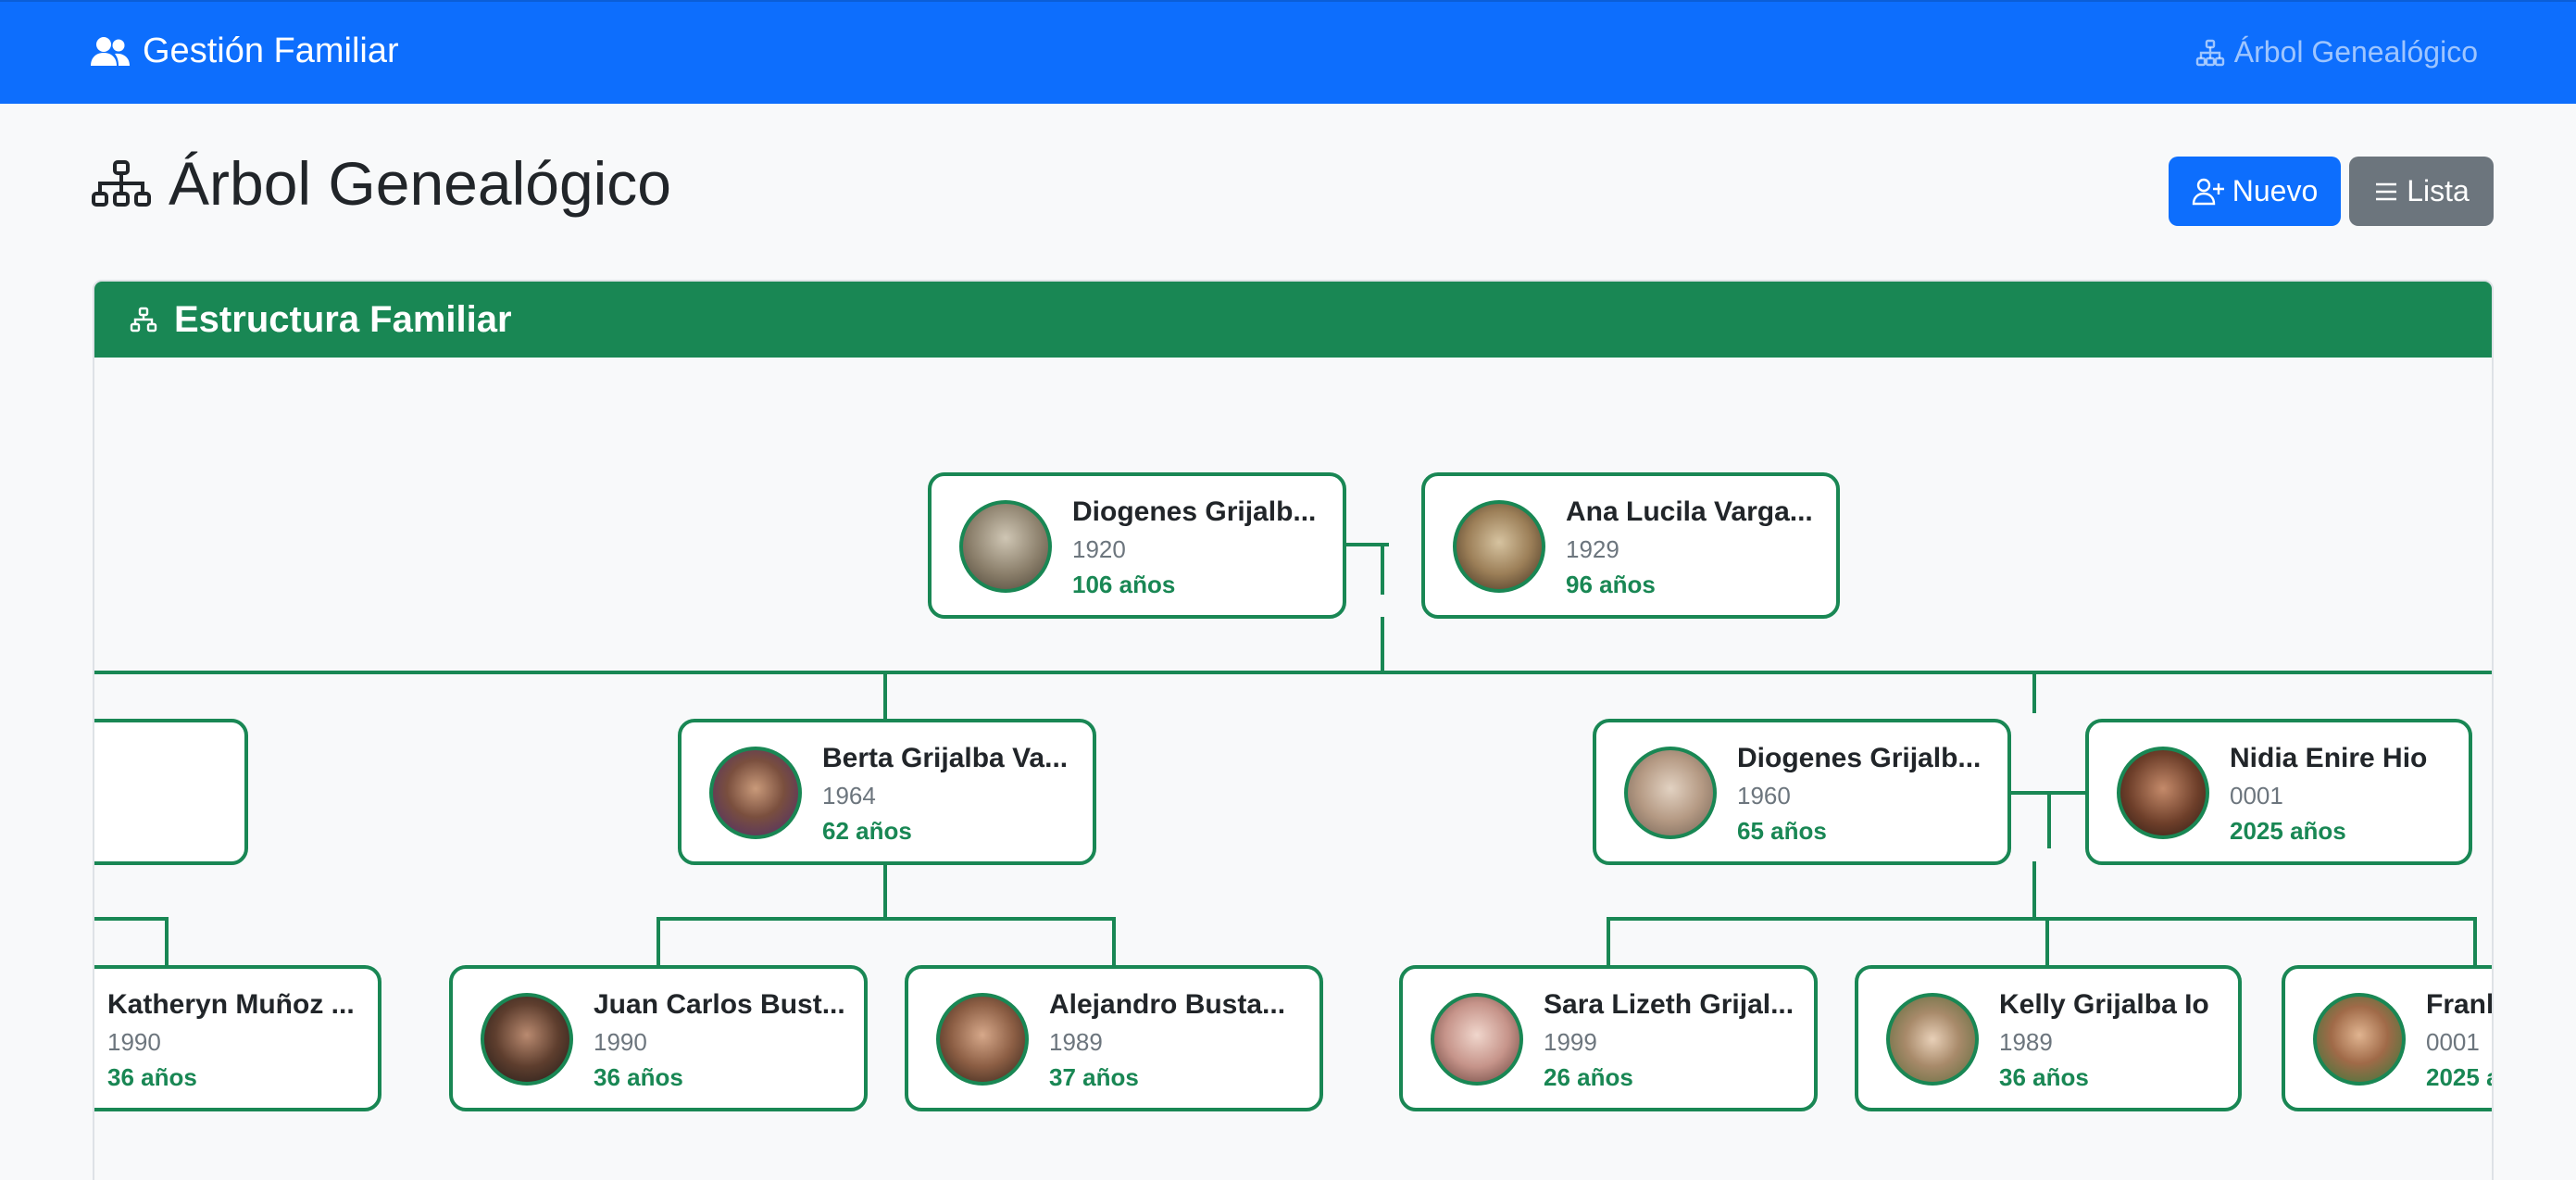 This screenshot has height=1180, width=2576. I want to click on navbar: Gestión Familiar Árbol Genealógico, so click(1288, 52).